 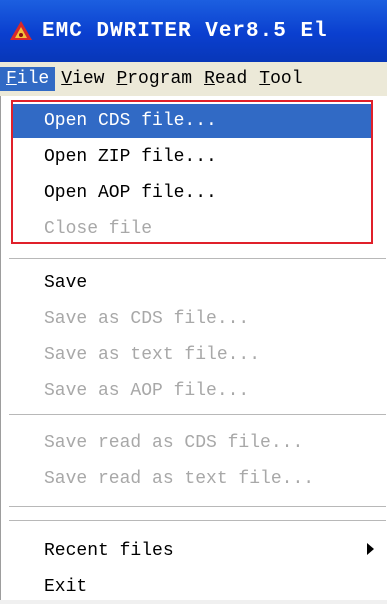 I want to click on recent-files-label: Recent files, so click(x=109, y=551).